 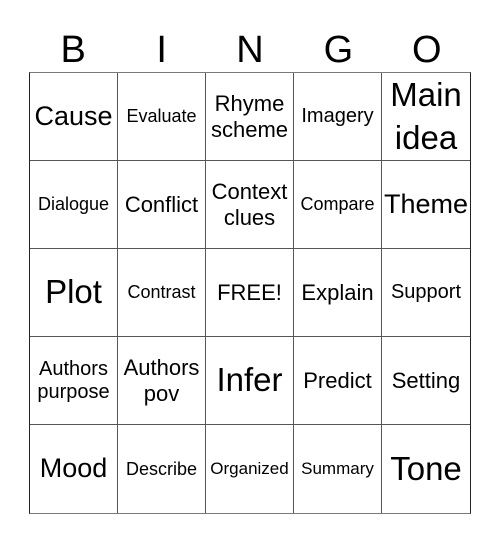 I want to click on bingo-cell: Mood, so click(x=74, y=469).